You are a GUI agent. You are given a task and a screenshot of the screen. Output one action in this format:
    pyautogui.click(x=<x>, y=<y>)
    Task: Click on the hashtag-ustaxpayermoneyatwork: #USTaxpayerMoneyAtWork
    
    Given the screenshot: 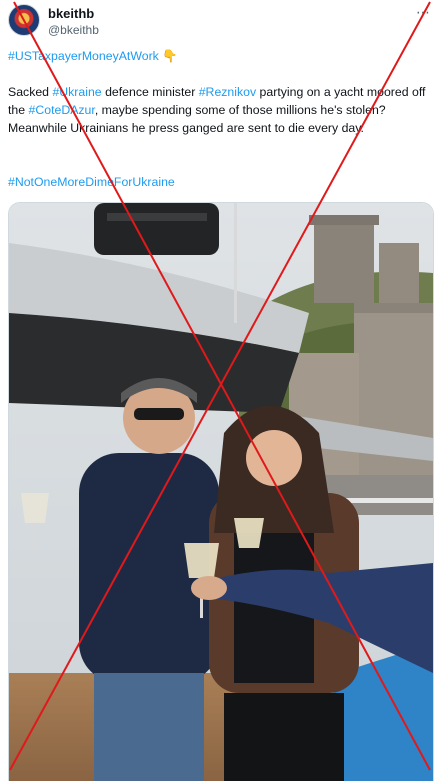 What is the action you would take?
    pyautogui.click(x=83, y=56)
    